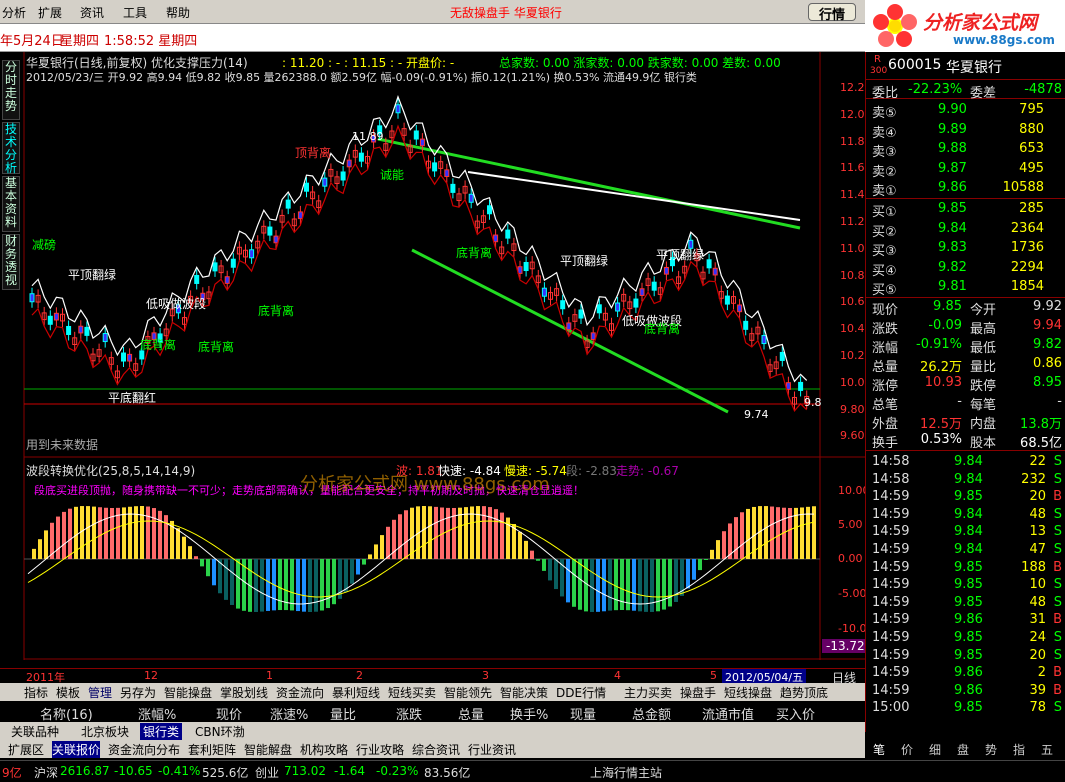 The height and width of the screenshot is (782, 1065). I want to click on column-header: 现价, so click(229, 713).